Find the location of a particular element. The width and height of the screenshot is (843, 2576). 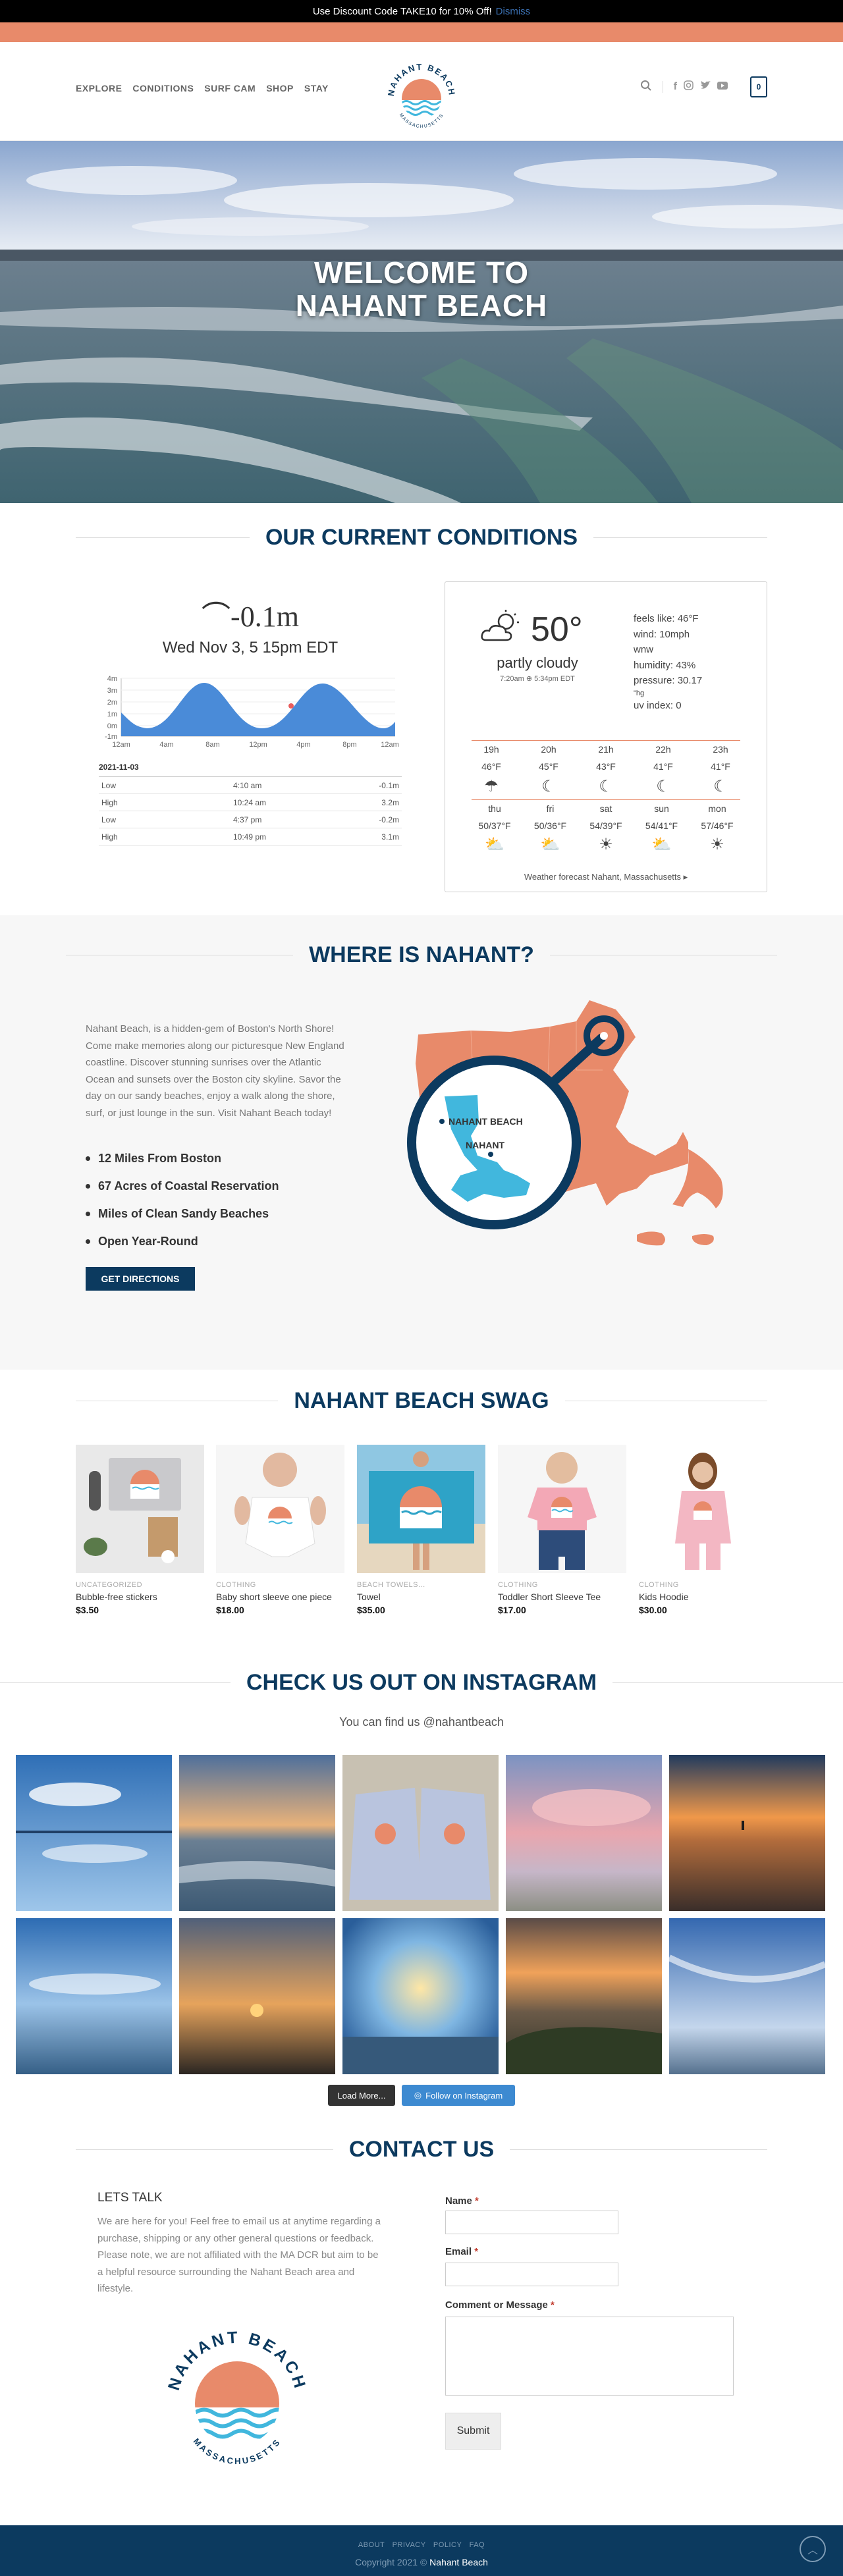

hero: WELCOME TO NAHANT BEACH is located at coordinates (421, 322).